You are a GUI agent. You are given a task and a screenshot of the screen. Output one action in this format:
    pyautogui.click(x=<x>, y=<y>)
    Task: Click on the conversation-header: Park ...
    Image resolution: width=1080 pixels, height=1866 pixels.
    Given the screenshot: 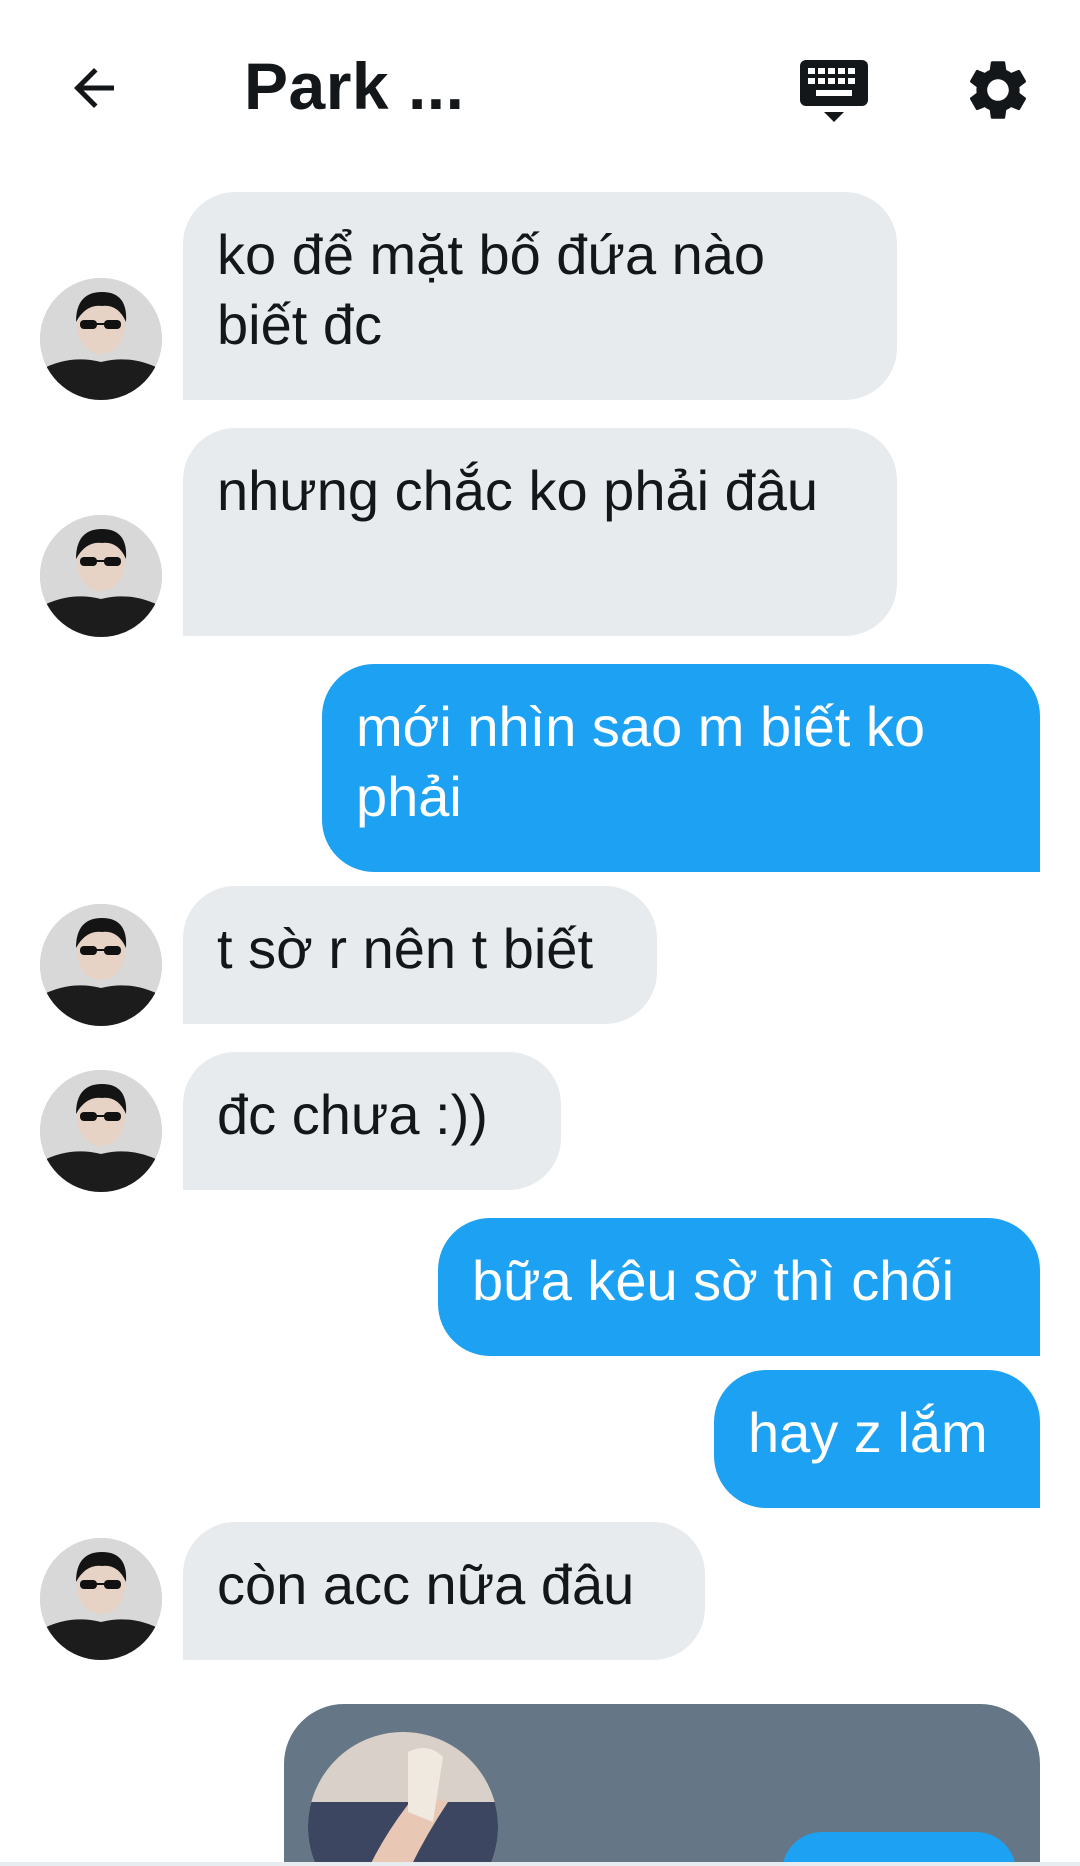 What is the action you would take?
    pyautogui.click(x=540, y=90)
    